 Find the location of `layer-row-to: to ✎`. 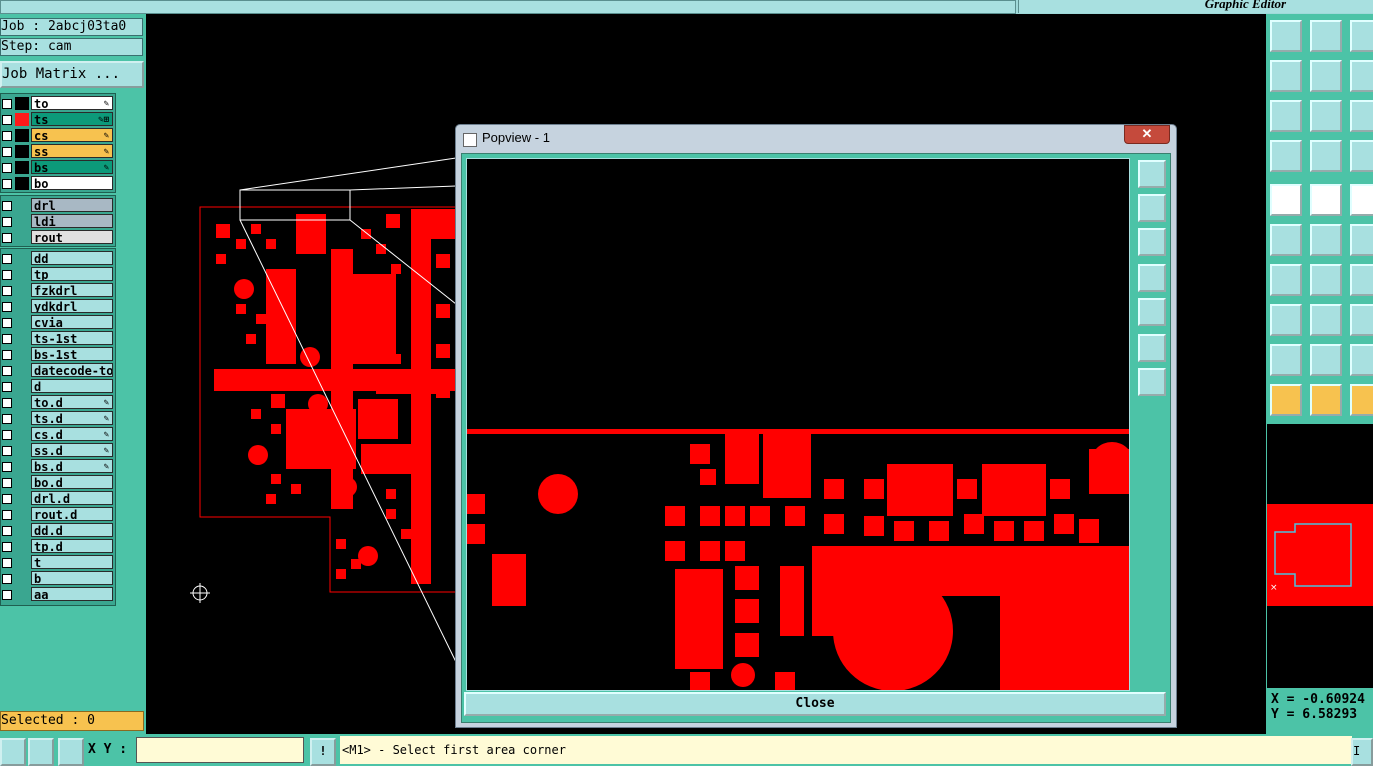

layer-row-to: to ✎ is located at coordinates (58, 103).